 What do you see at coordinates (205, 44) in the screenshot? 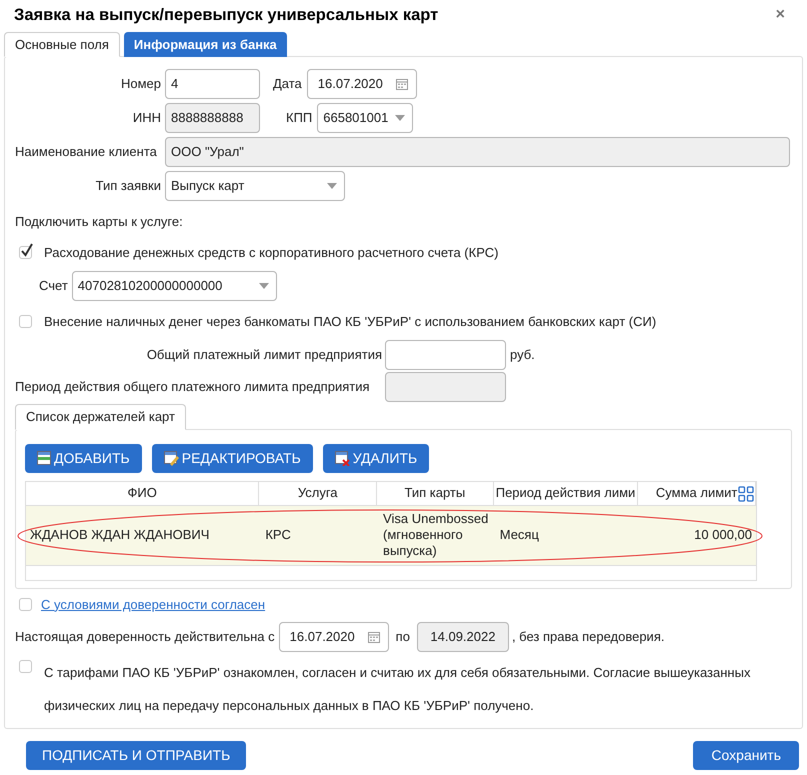
I see `tab: Информация из банка` at bounding box center [205, 44].